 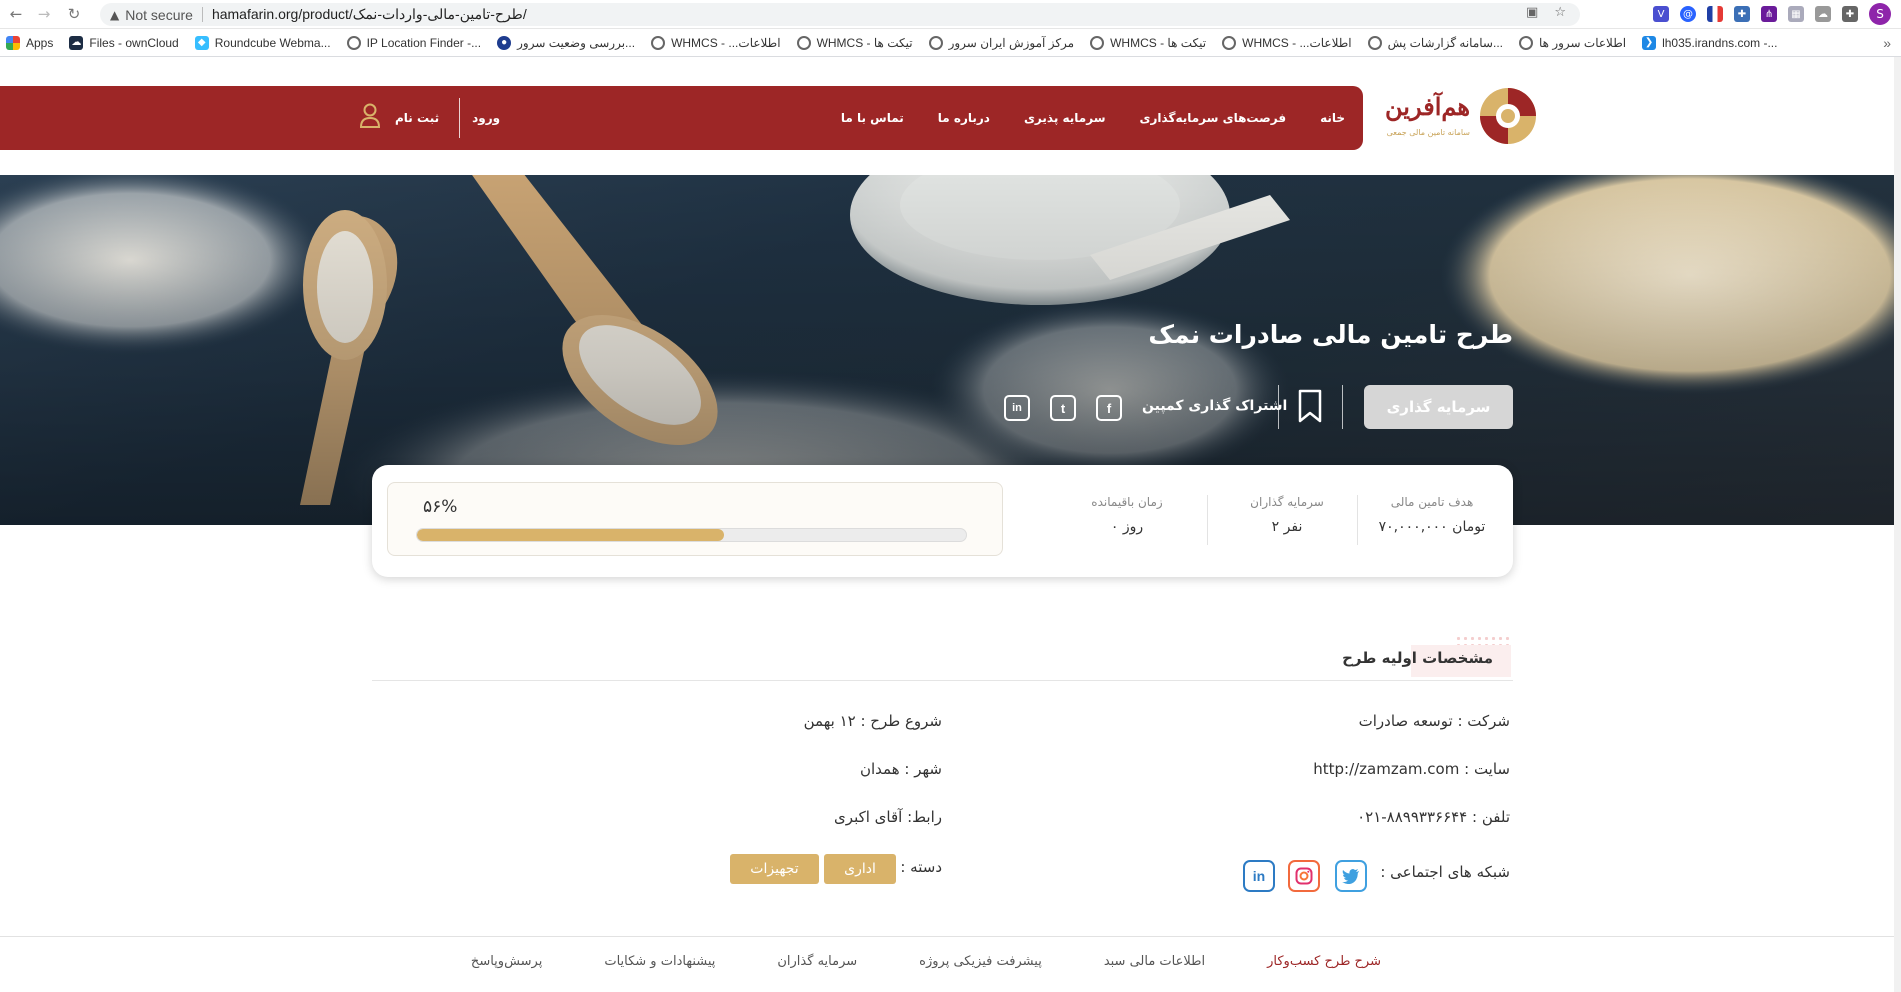 What do you see at coordinates (114, 15) in the screenshot?
I see `warning-triangle-icon: ▲` at bounding box center [114, 15].